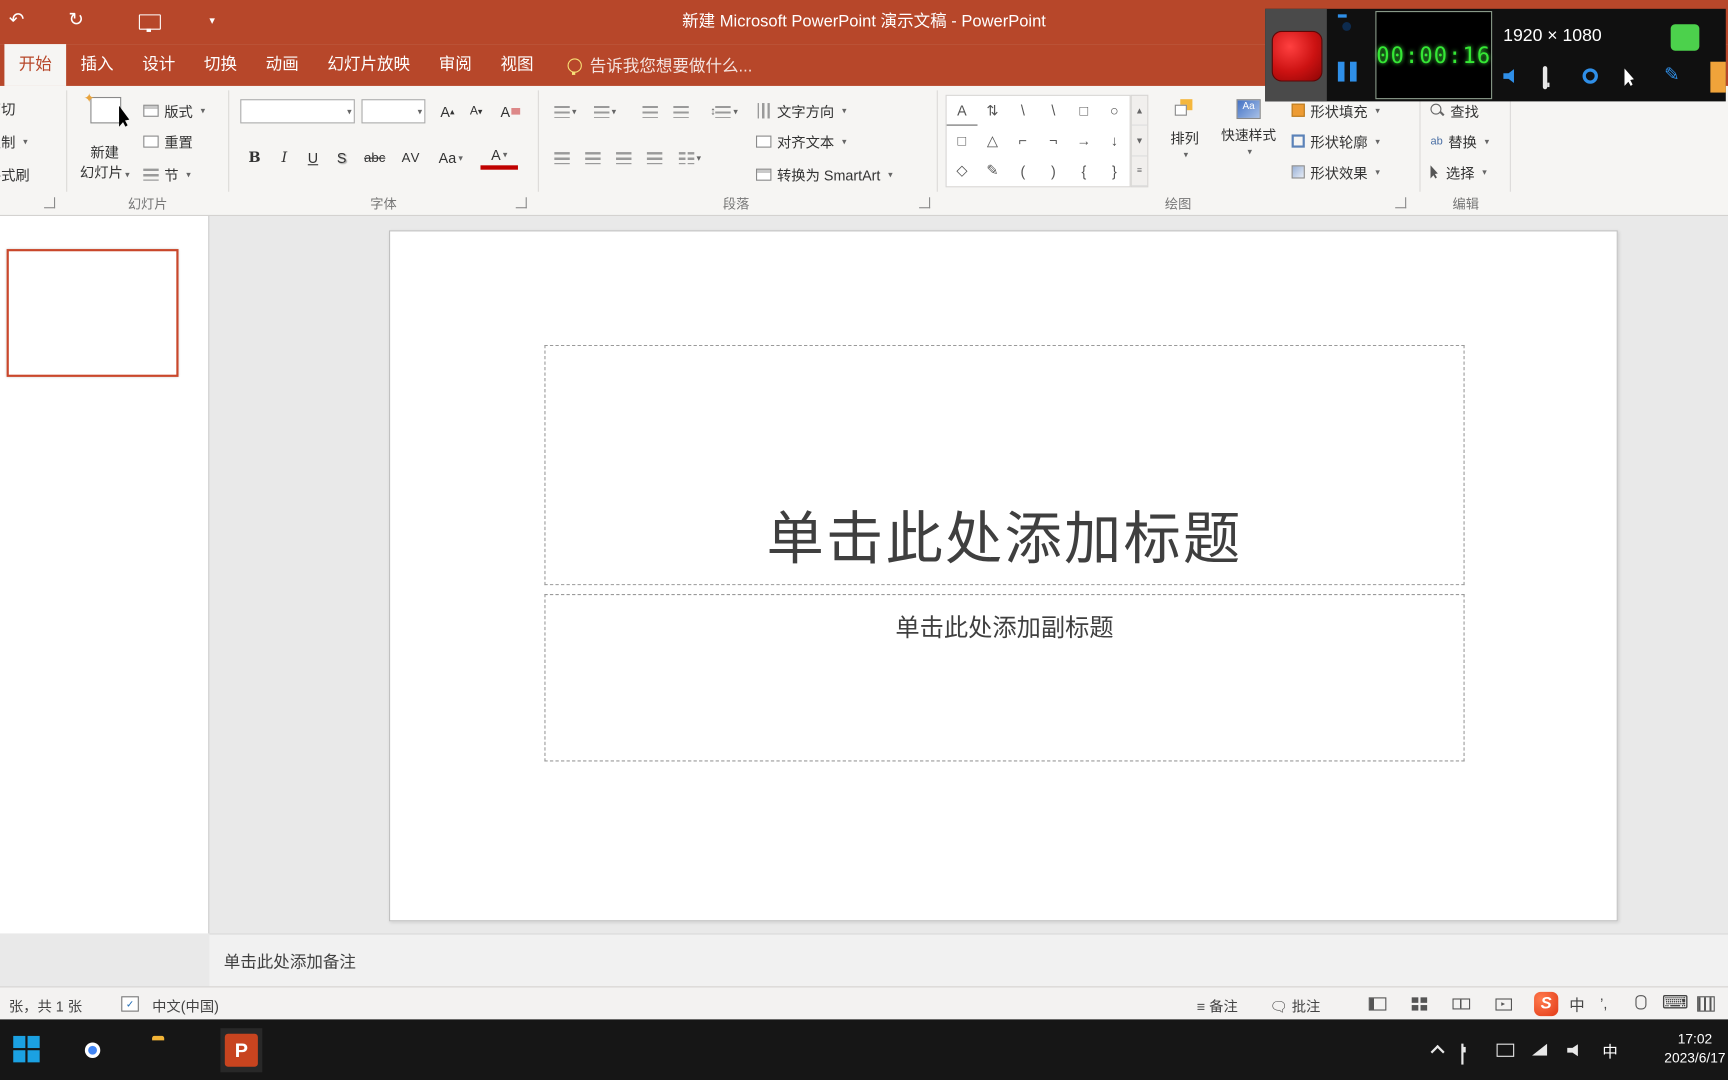 Image resolution: width=1728 pixels, height=1080 pixels. I want to click on recorder-green-button, so click(1685, 37).